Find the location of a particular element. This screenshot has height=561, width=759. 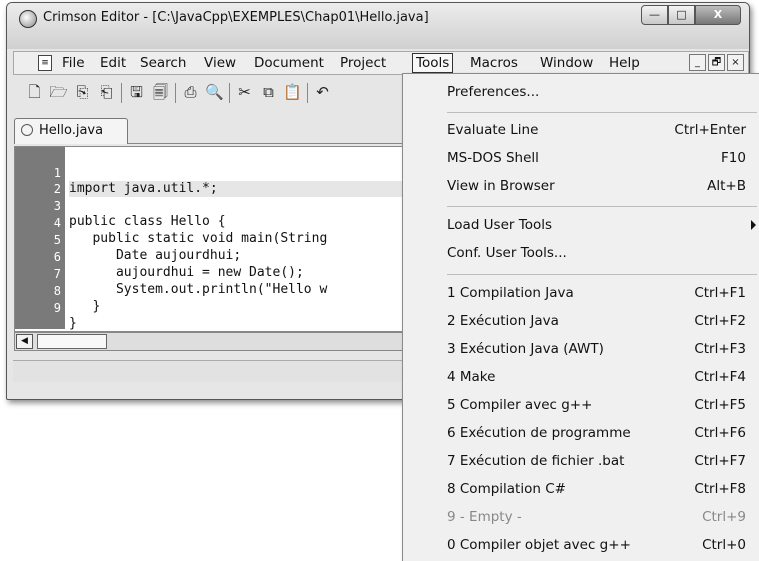

menu-item-user-tool-0: 0 Compiler objet avec g++ Ctrl+0 is located at coordinates (581, 545).